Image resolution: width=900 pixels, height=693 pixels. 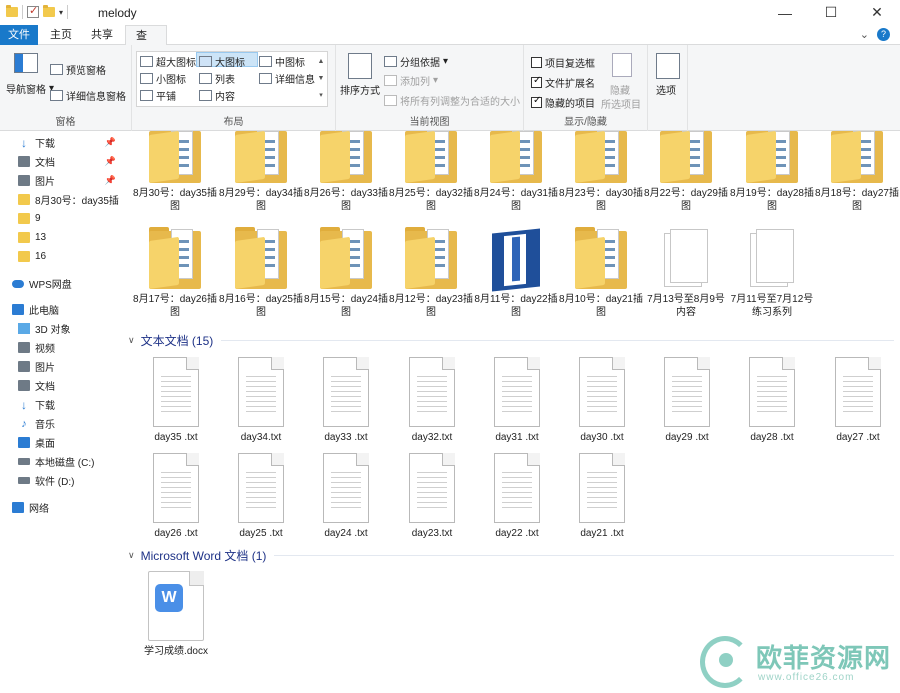 I want to click on text-file-icon, so click(x=858, y=392).